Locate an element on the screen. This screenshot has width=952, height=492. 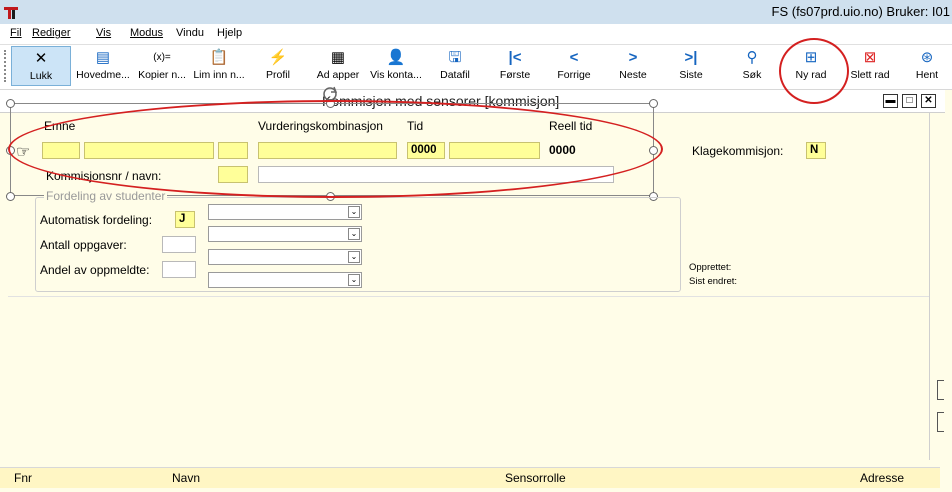
menu-label: Modus is located at coordinates (147, 33).